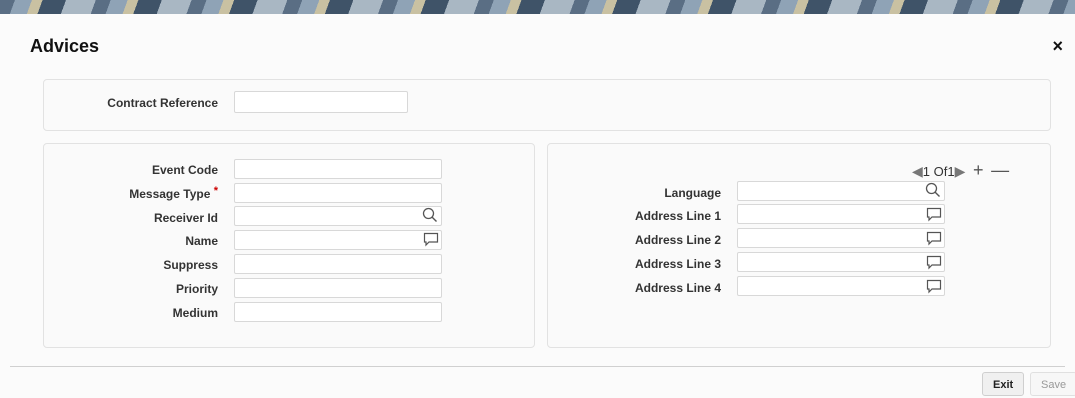  What do you see at coordinates (841, 262) in the screenshot?
I see `address-line-3-input` at bounding box center [841, 262].